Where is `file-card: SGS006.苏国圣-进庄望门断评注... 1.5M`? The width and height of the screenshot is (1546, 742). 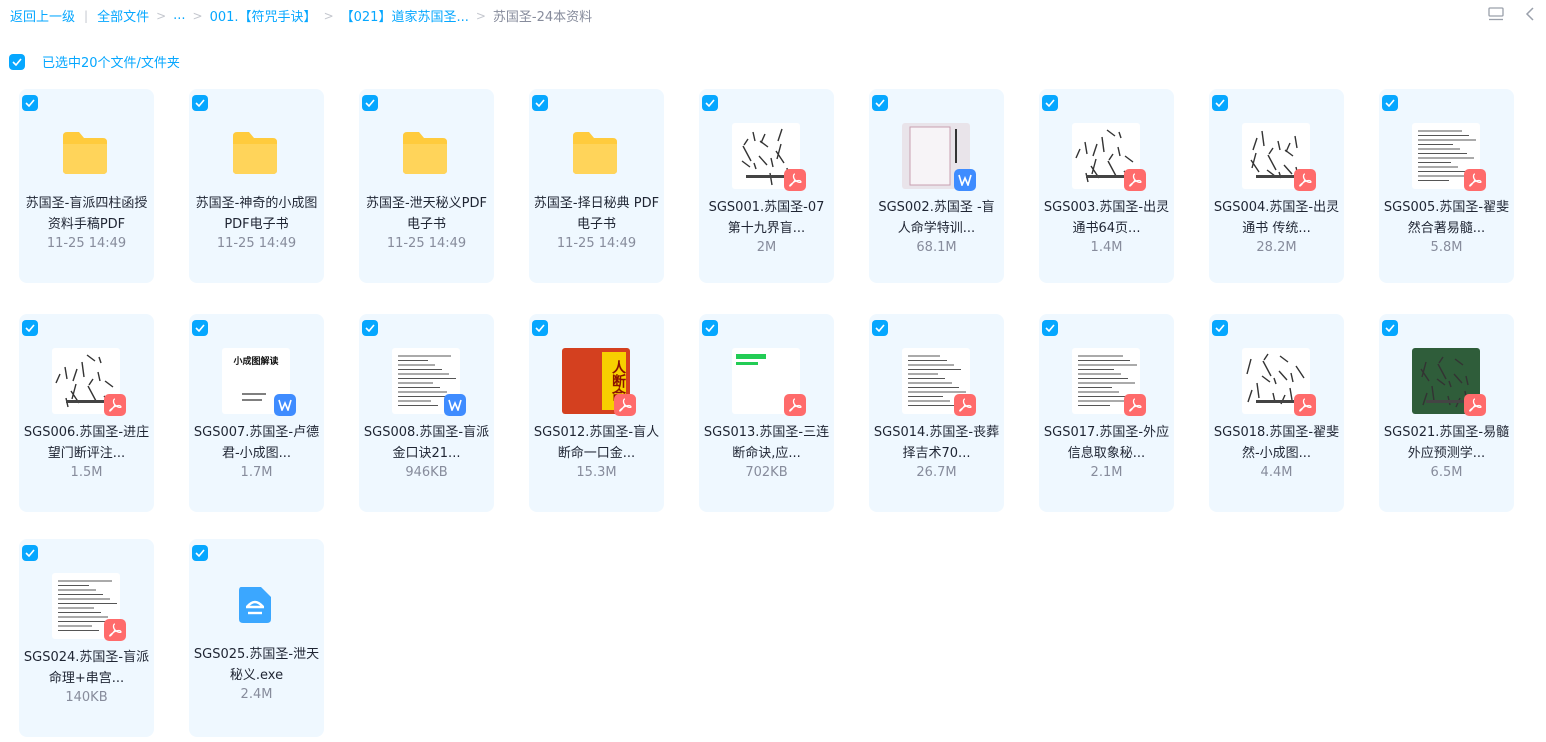
file-card: SGS006.苏国圣-进庄望门断评注... 1.5M is located at coordinates (86, 413).